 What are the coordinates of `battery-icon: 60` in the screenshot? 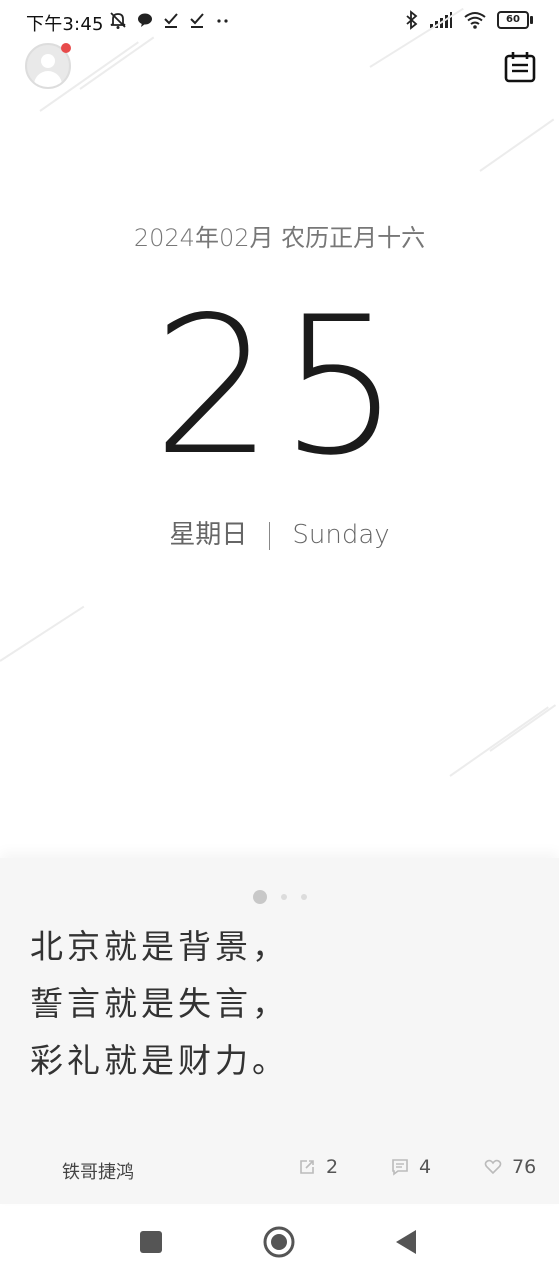 It's located at (515, 20).